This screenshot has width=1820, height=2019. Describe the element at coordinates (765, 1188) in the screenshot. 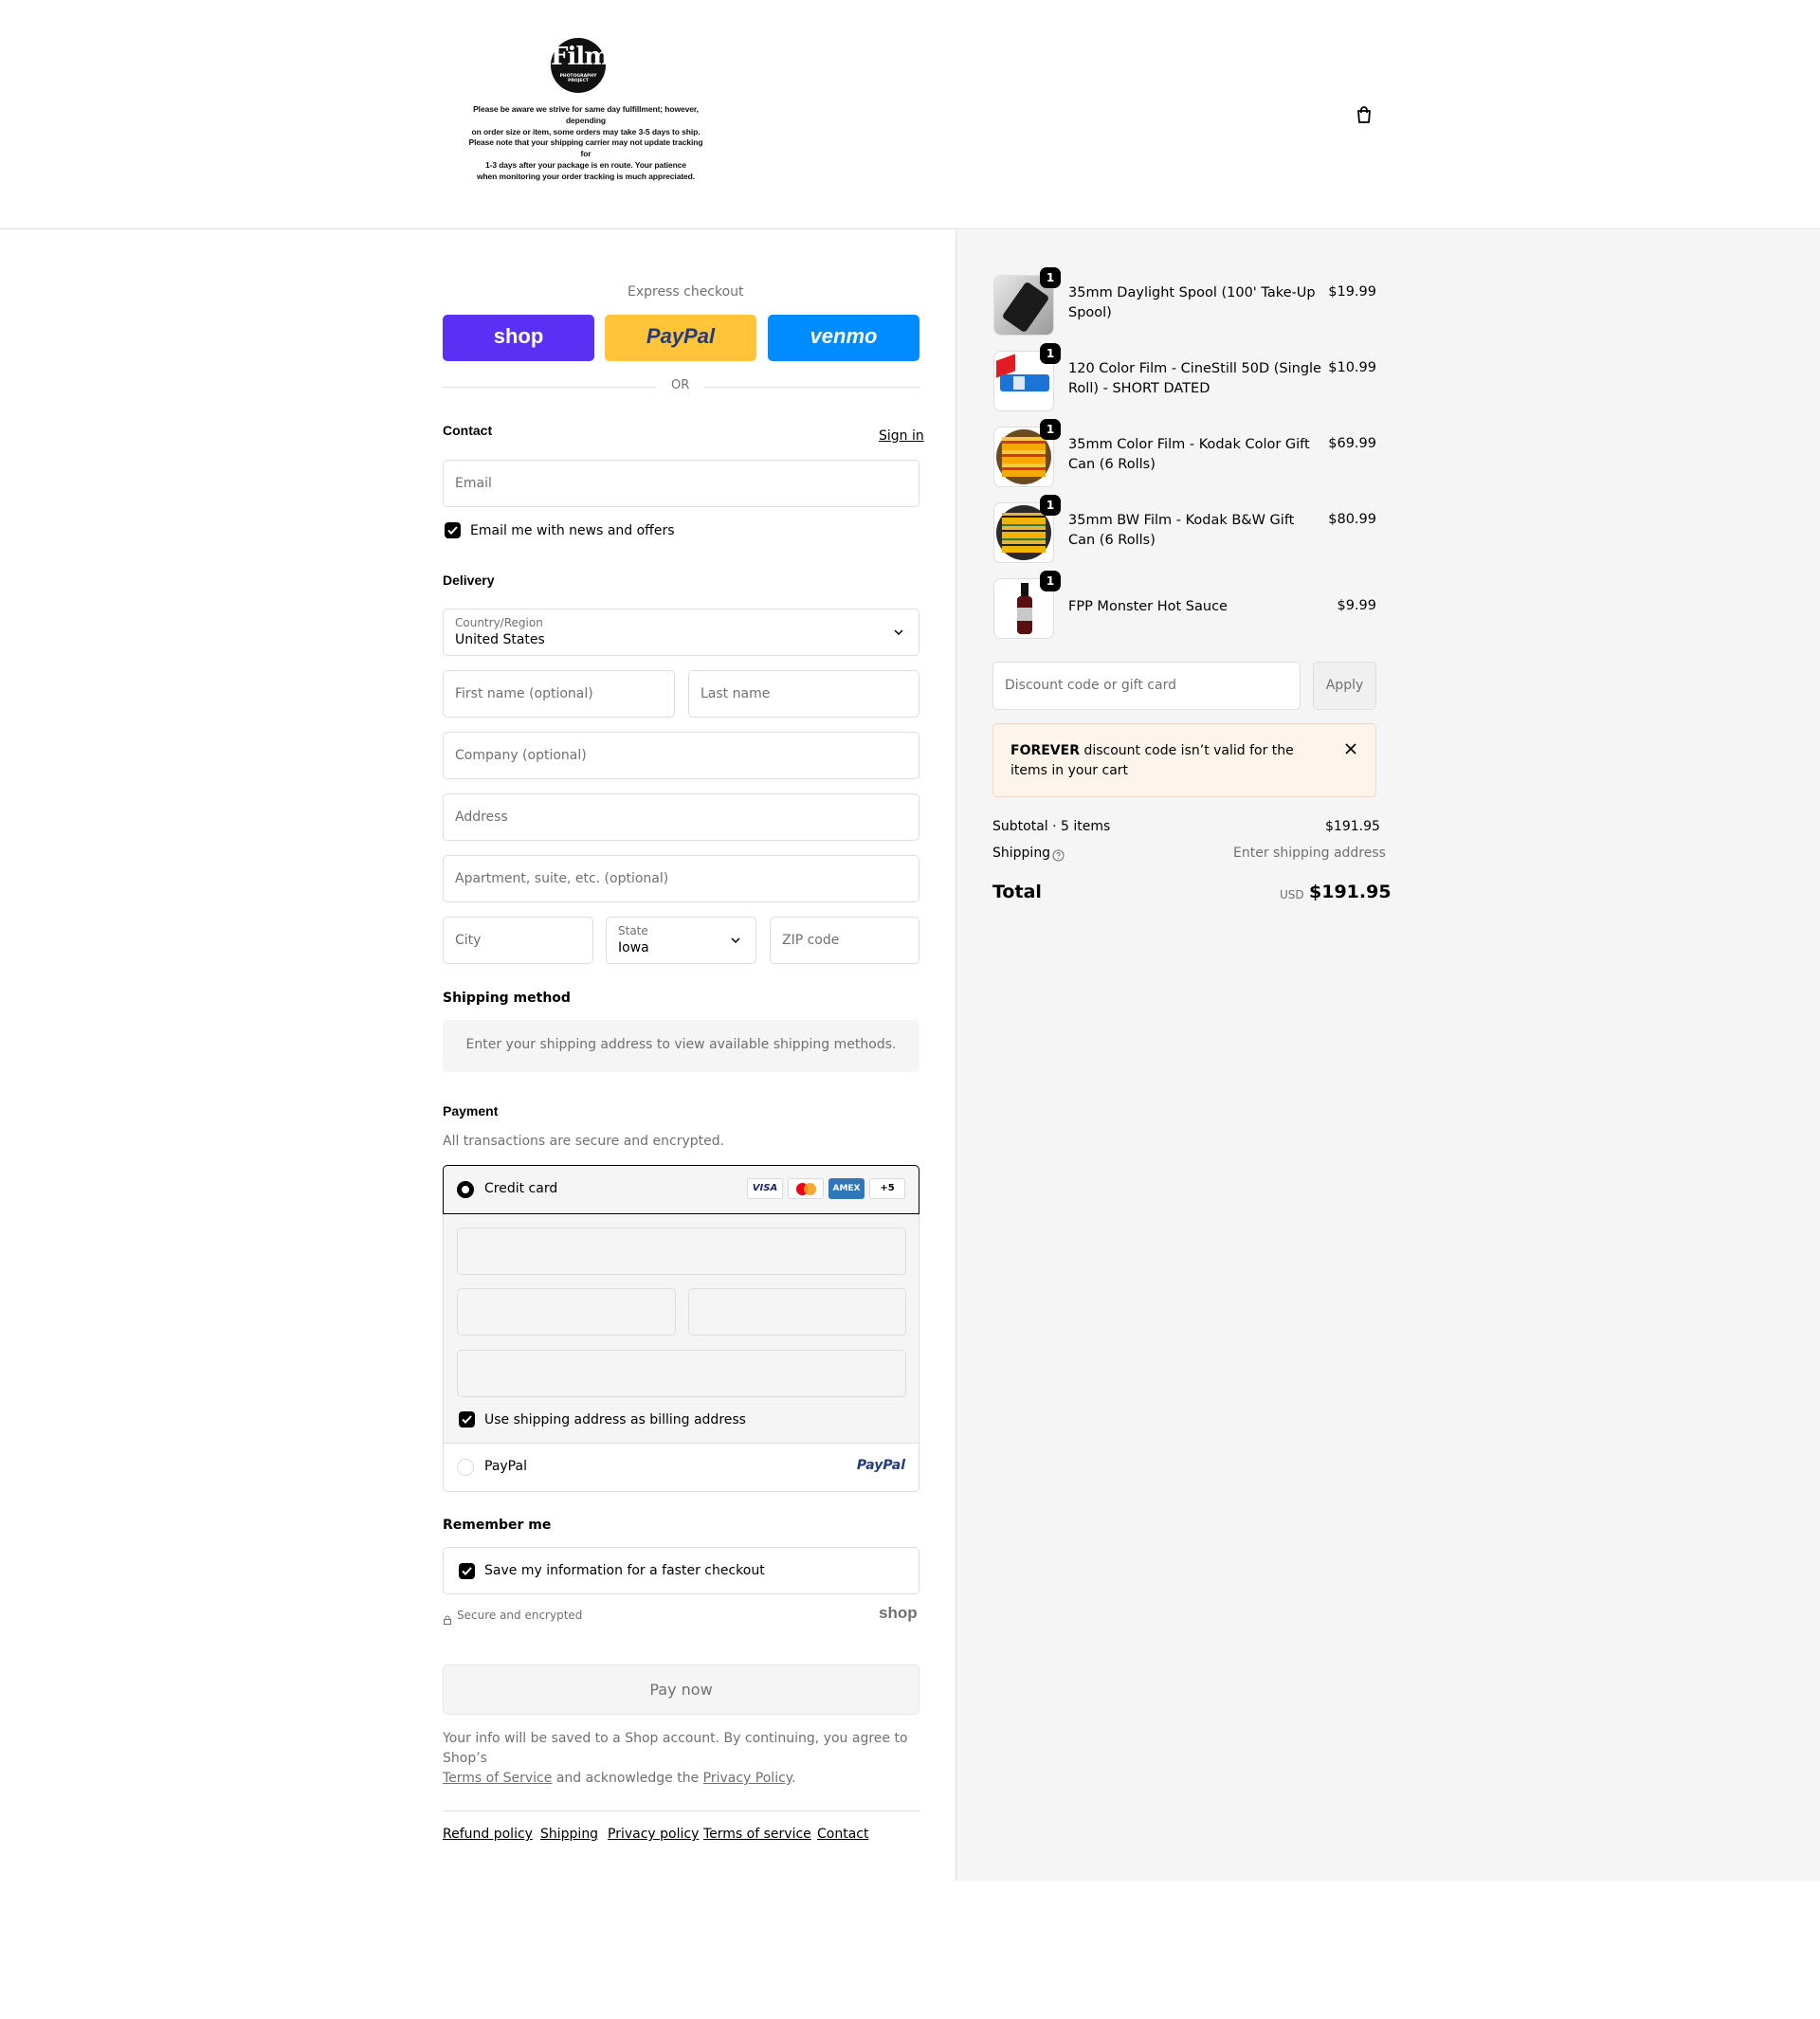

I see `visa-icon: VISA` at that location.